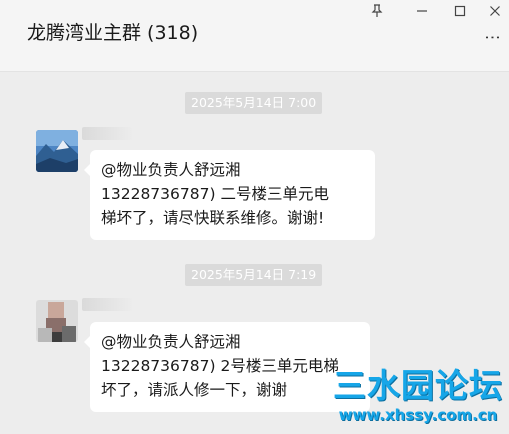  What do you see at coordinates (495, 11) in the screenshot?
I see `close-icon` at bounding box center [495, 11].